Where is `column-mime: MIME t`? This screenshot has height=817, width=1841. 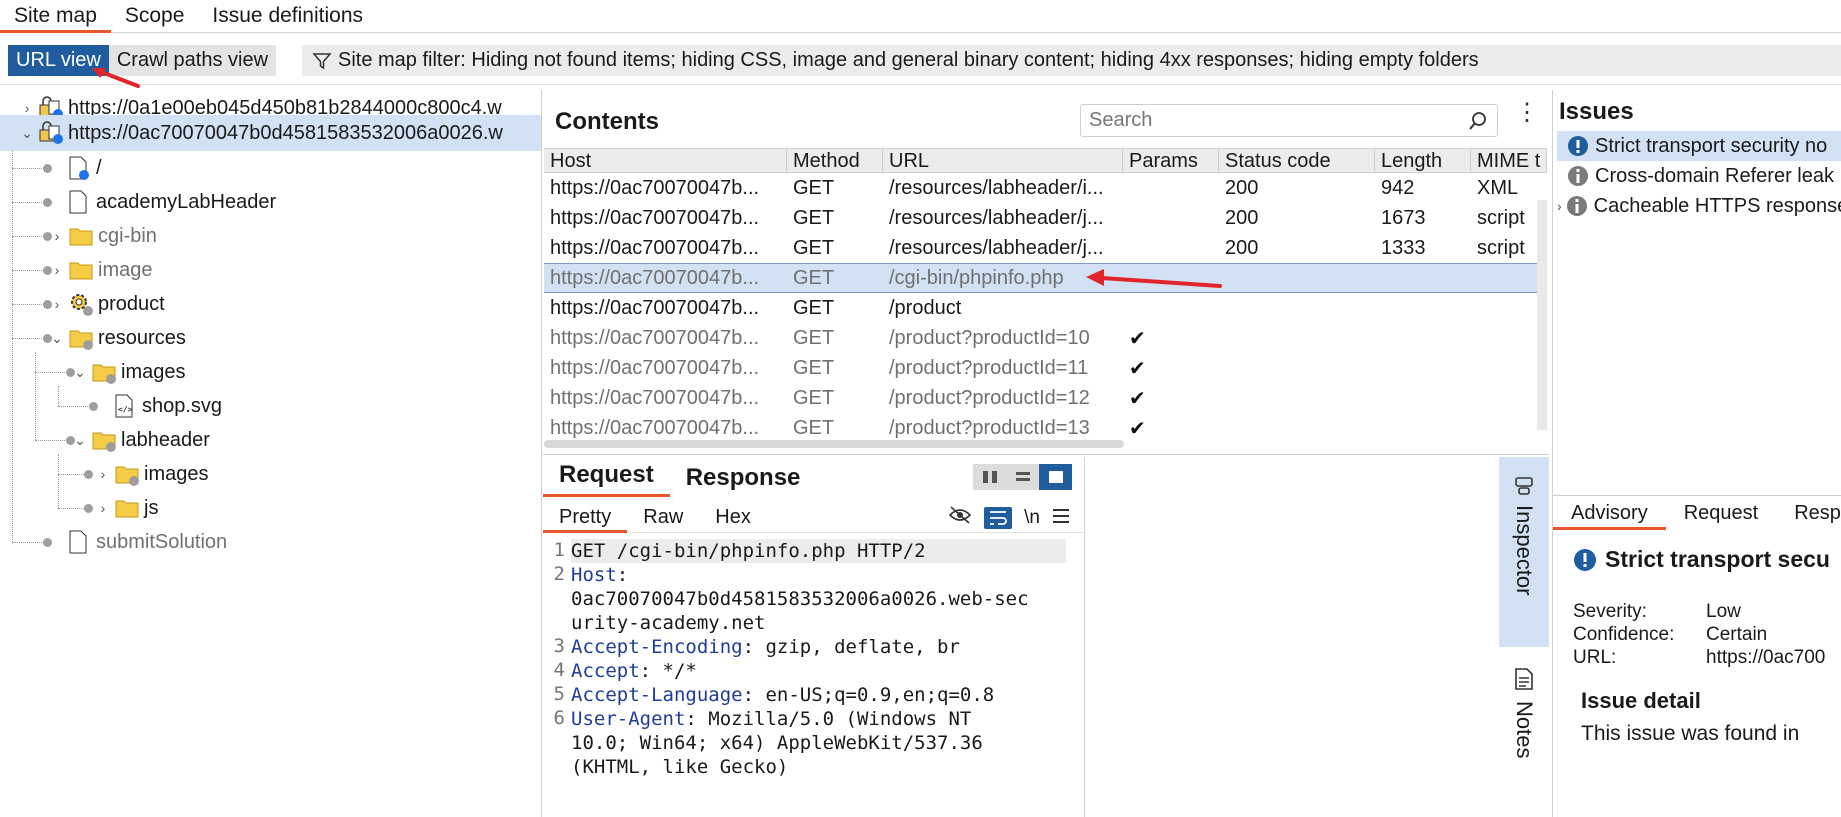
column-mime: MIME t is located at coordinates (1509, 160).